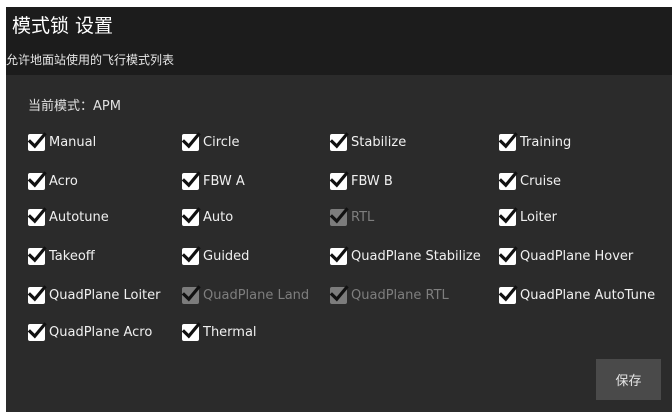 The width and height of the screenshot is (672, 412). I want to click on mode-option-rtl: RTL, so click(352, 217).